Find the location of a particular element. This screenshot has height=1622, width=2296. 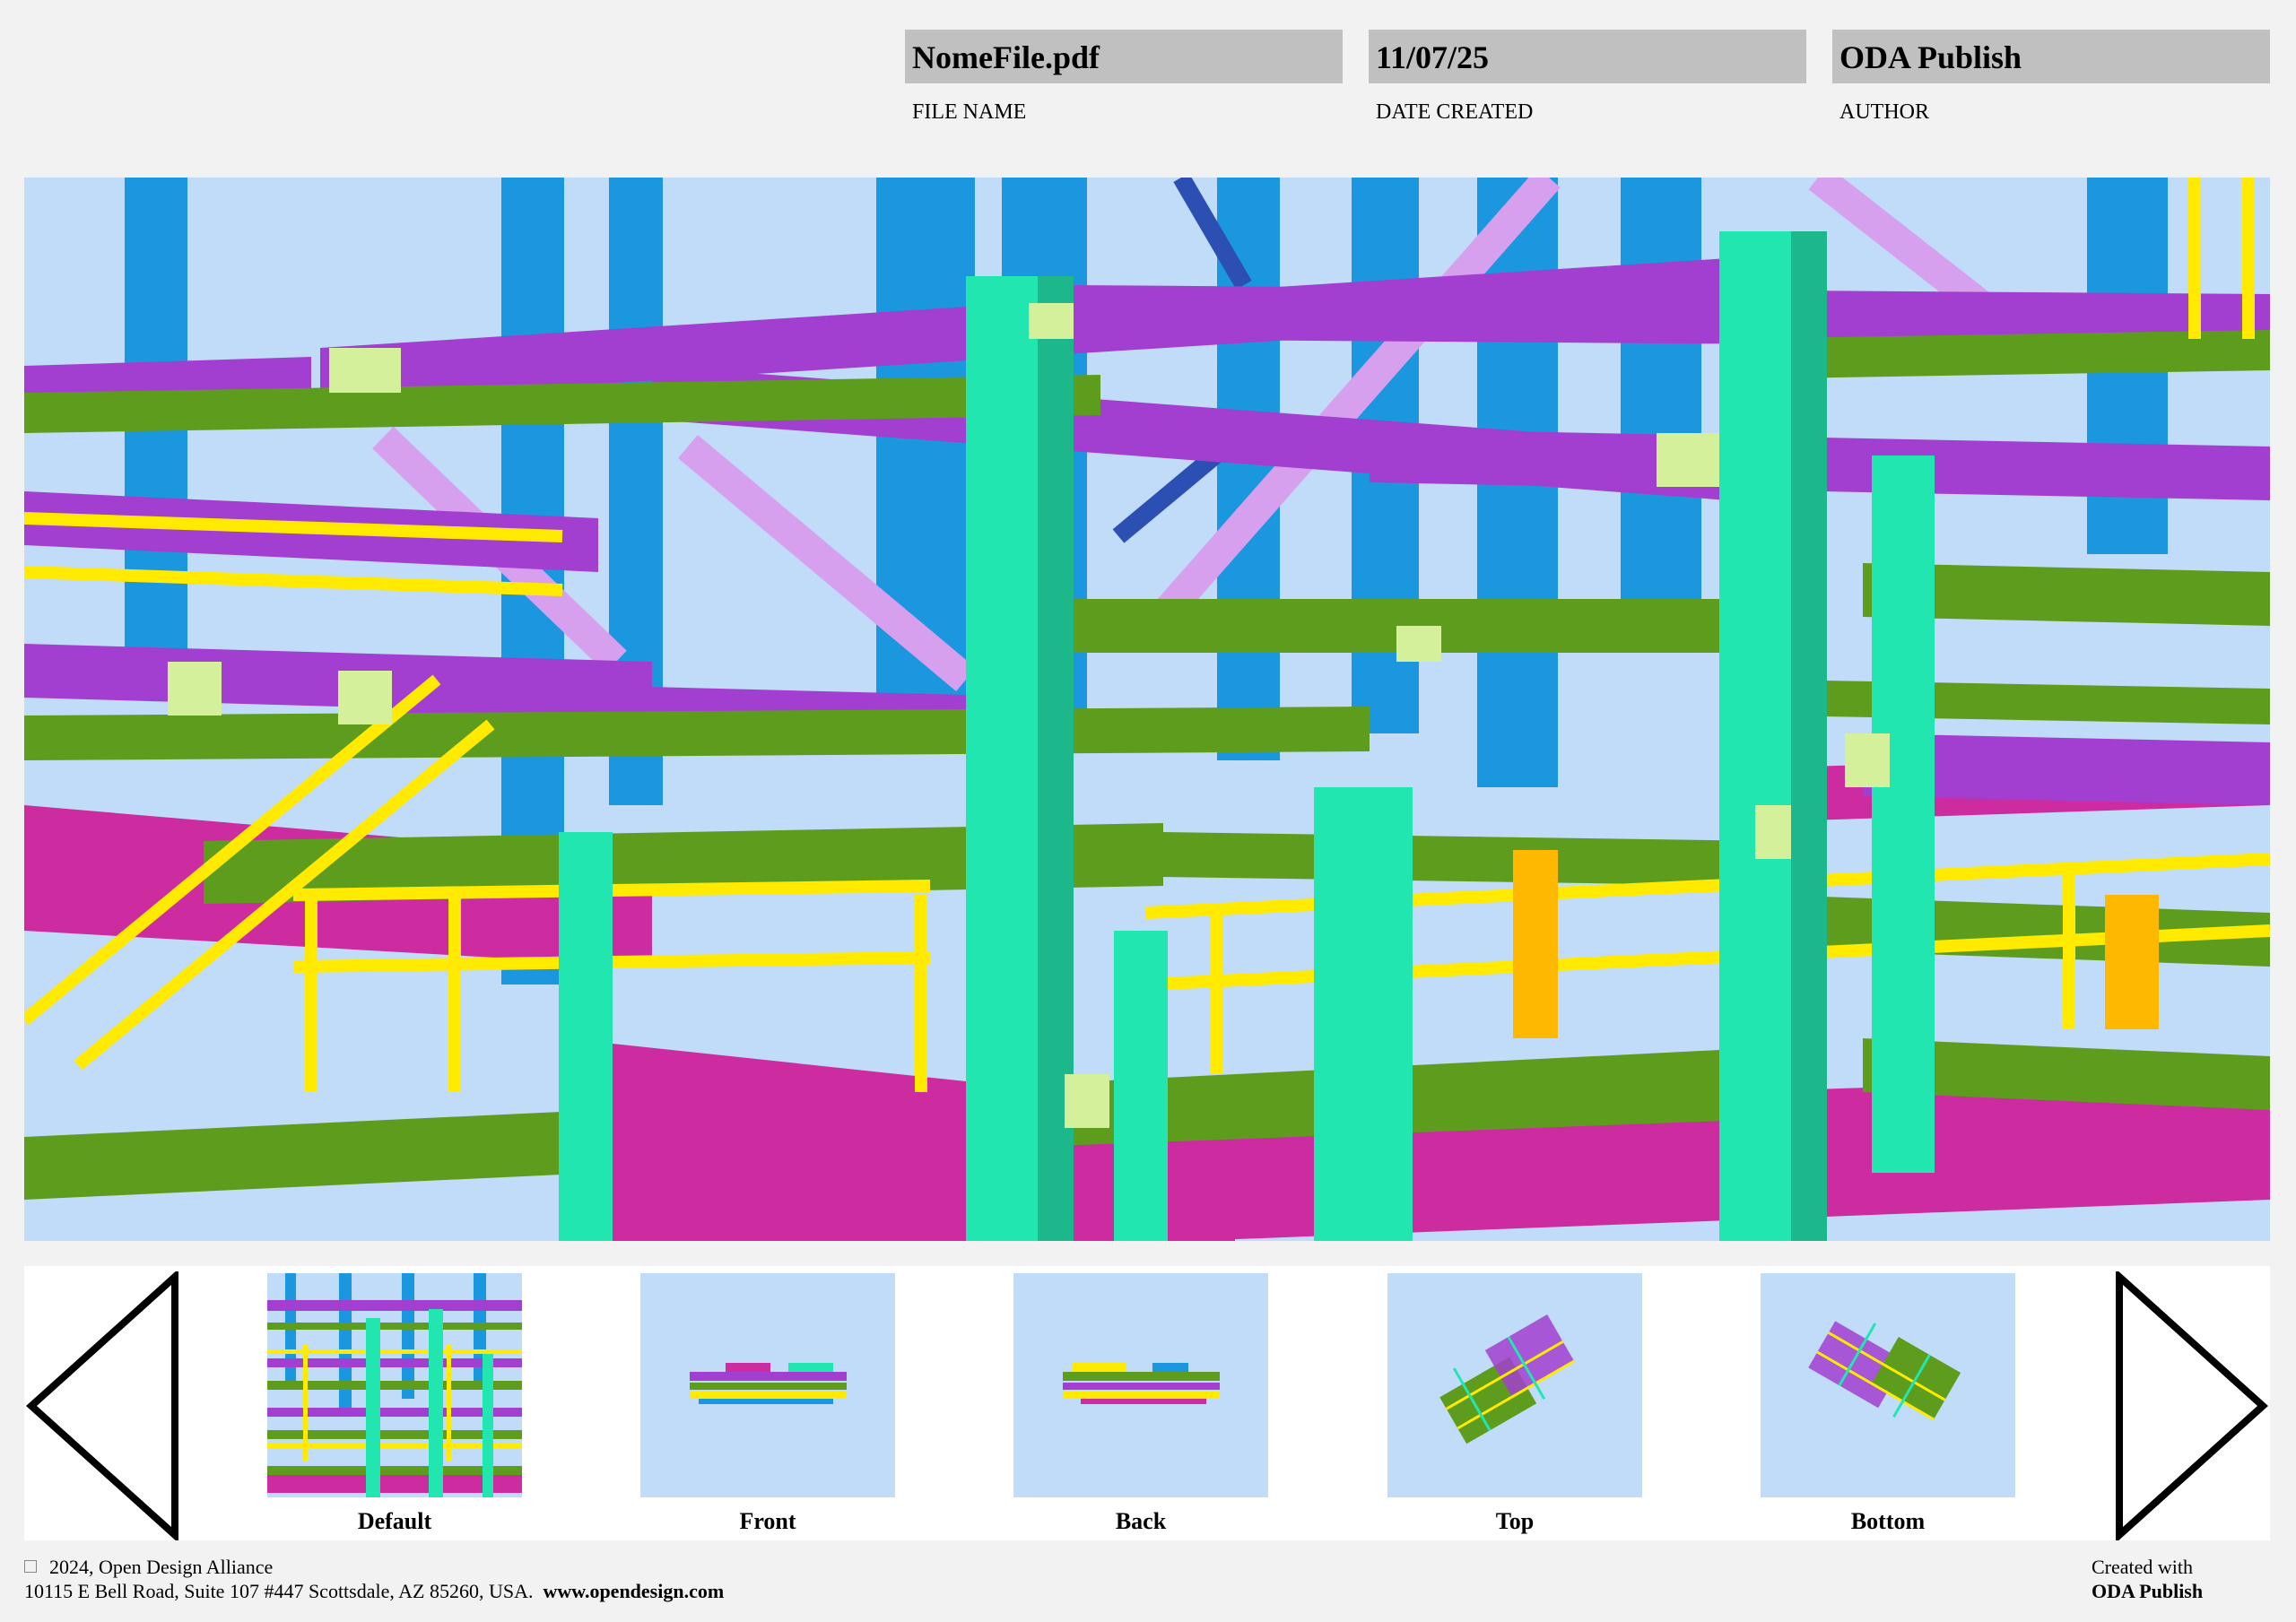

author-field: ODA Publish AUTHOR is located at coordinates (2051, 77).